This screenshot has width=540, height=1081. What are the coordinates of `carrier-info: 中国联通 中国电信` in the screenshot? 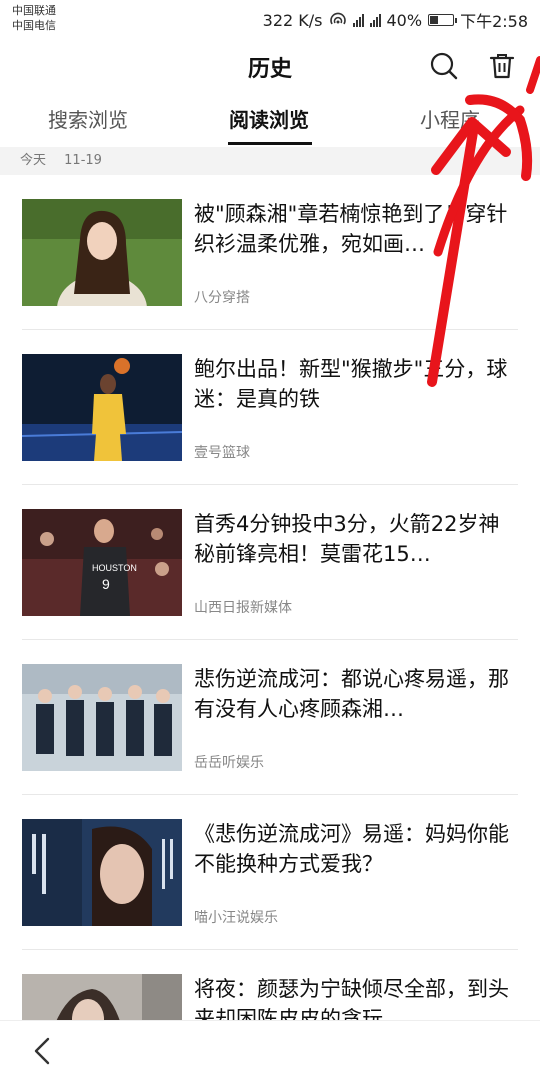 It's located at (34, 18).